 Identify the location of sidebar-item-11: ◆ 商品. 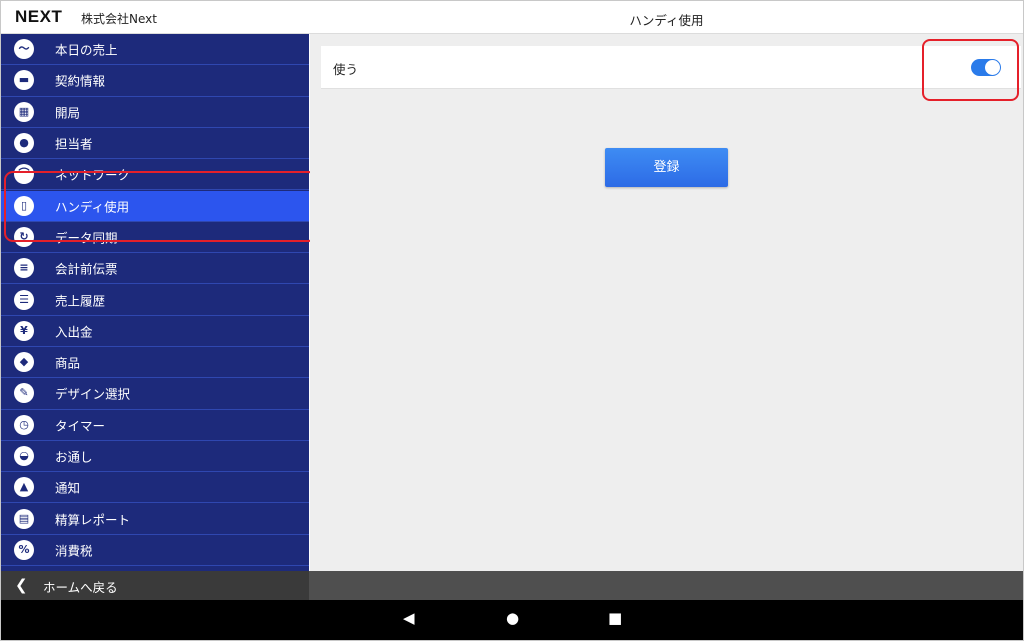
(155, 363).